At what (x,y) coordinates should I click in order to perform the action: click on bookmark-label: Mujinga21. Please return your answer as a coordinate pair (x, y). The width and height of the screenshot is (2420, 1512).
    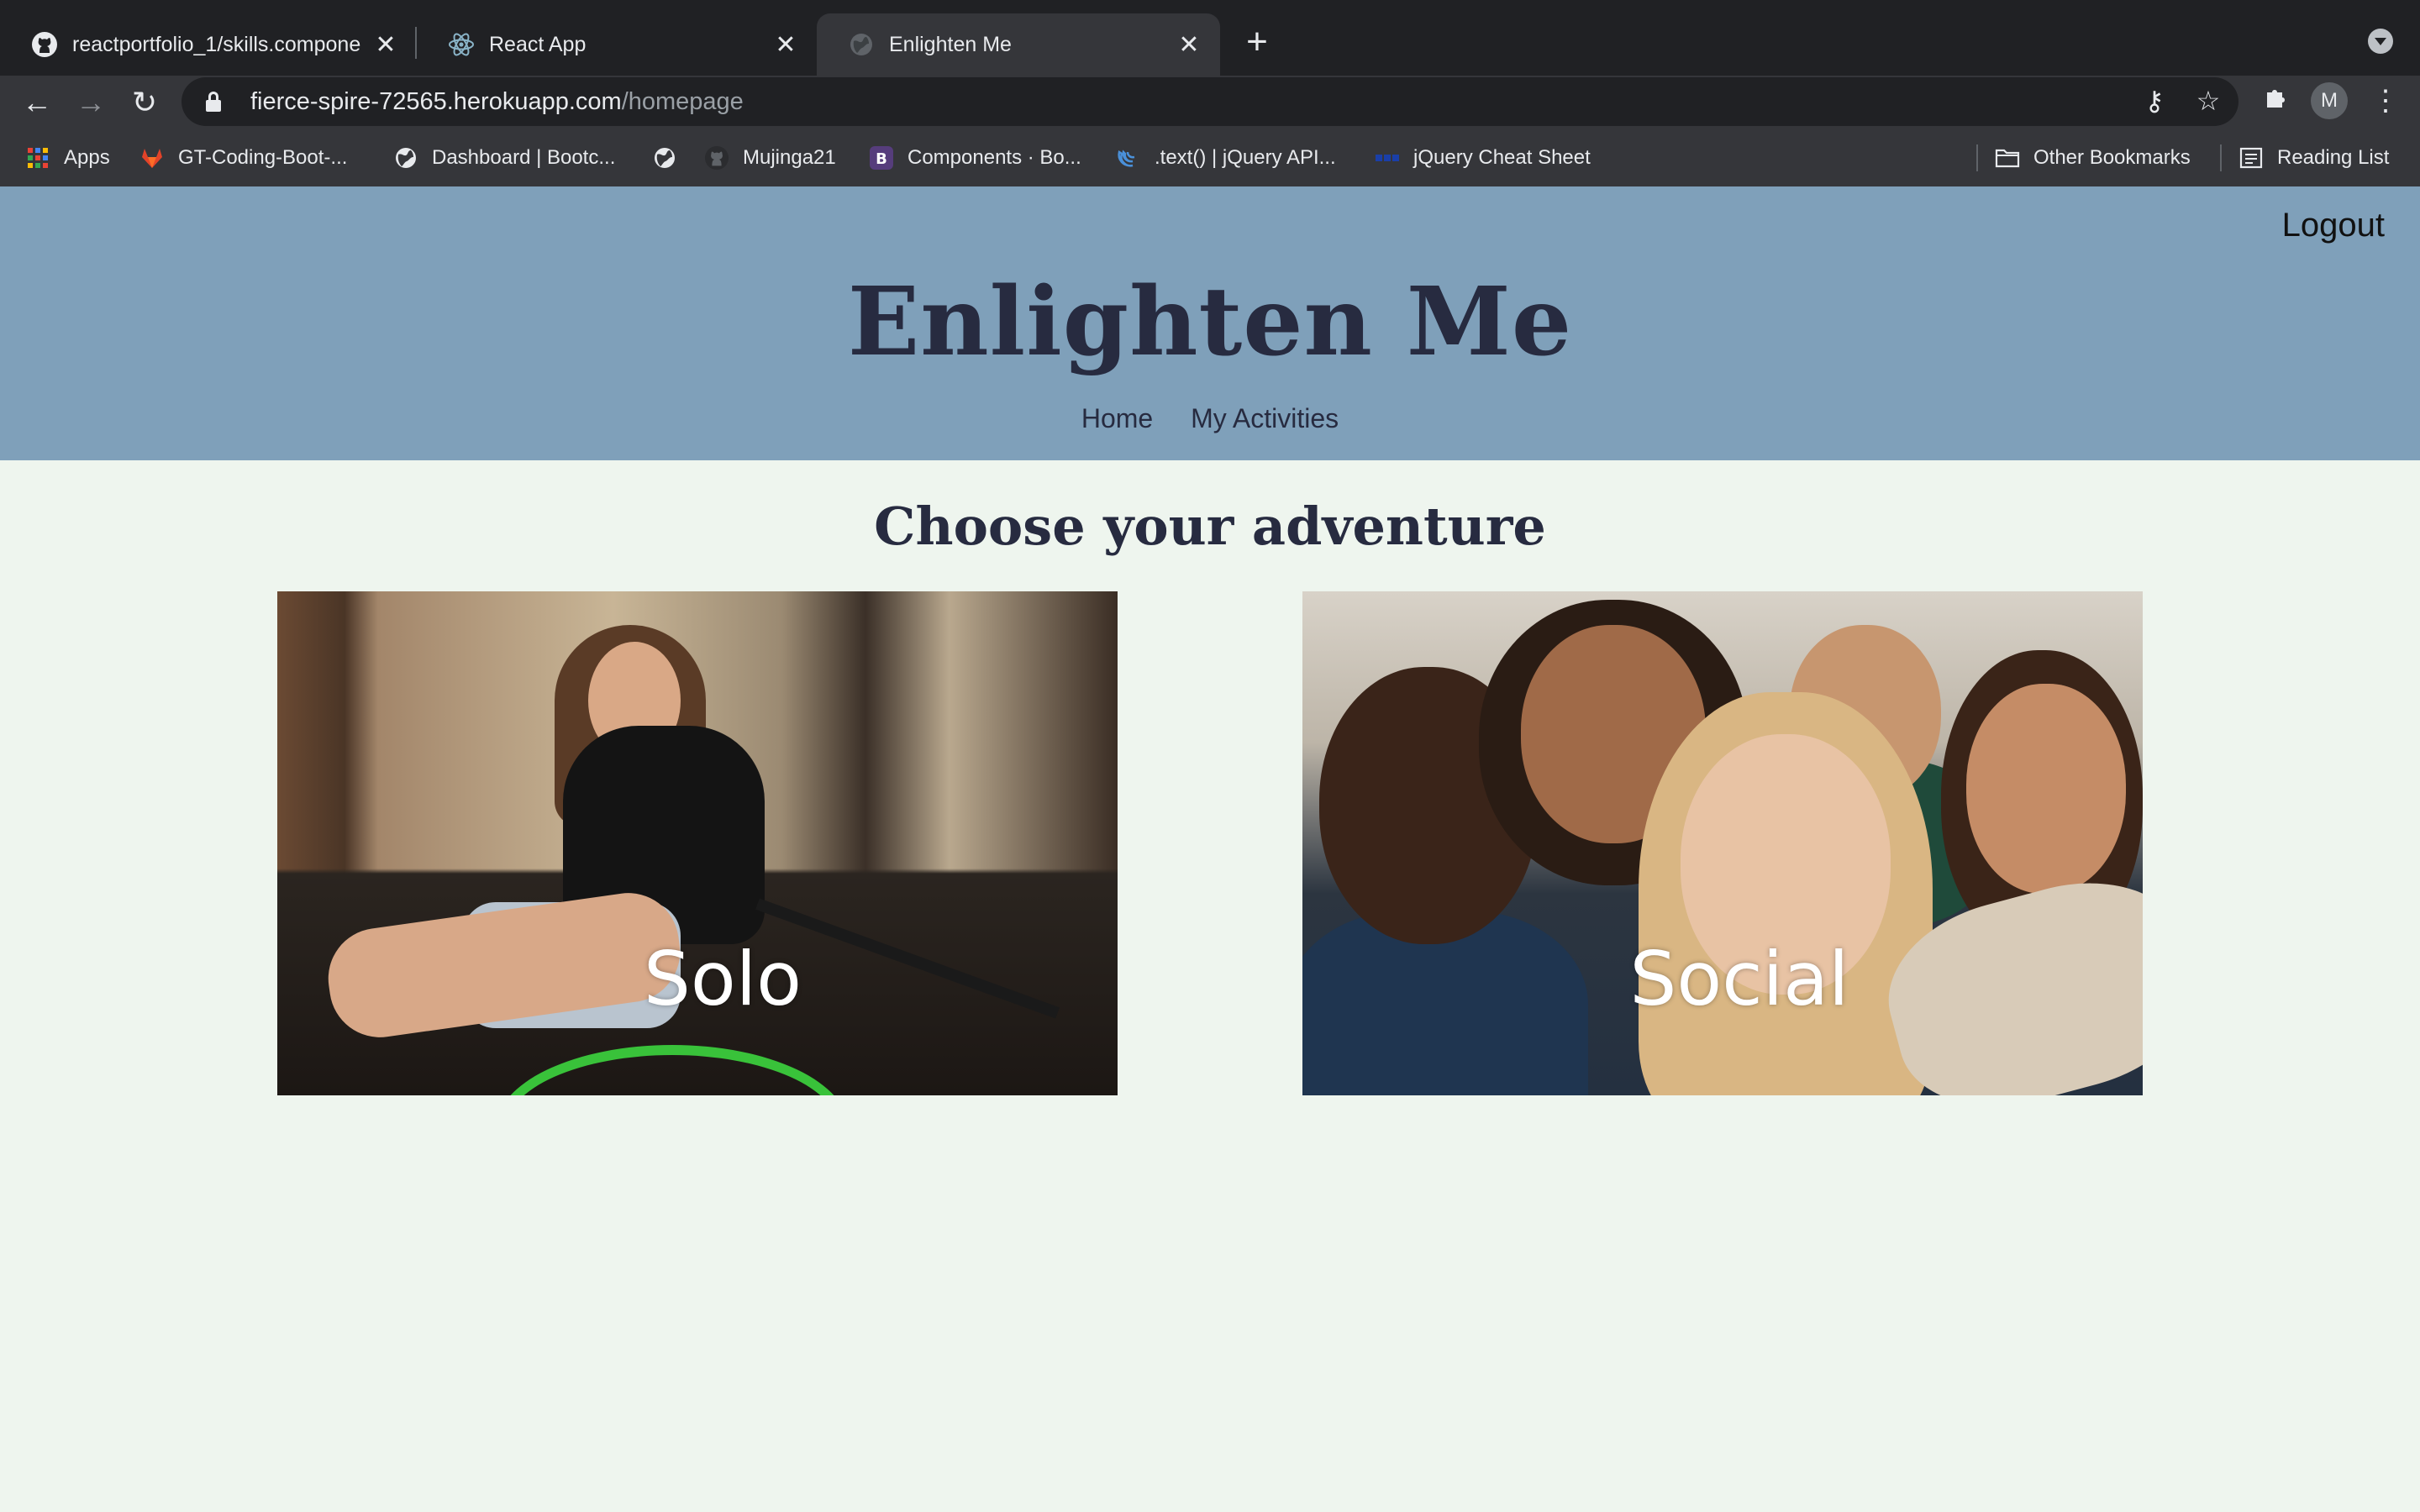
    Looking at the image, I should click on (789, 157).